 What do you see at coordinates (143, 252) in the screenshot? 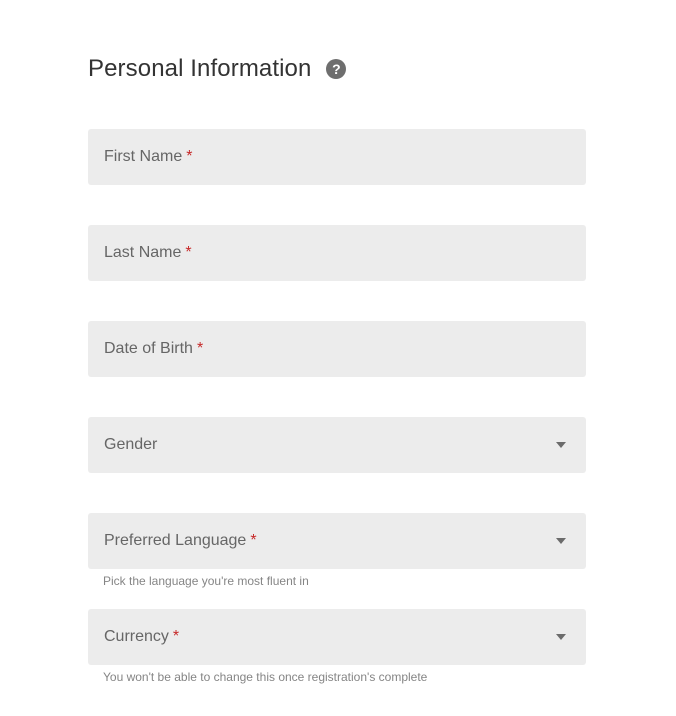
I see `last-name-label: Last Name` at bounding box center [143, 252].